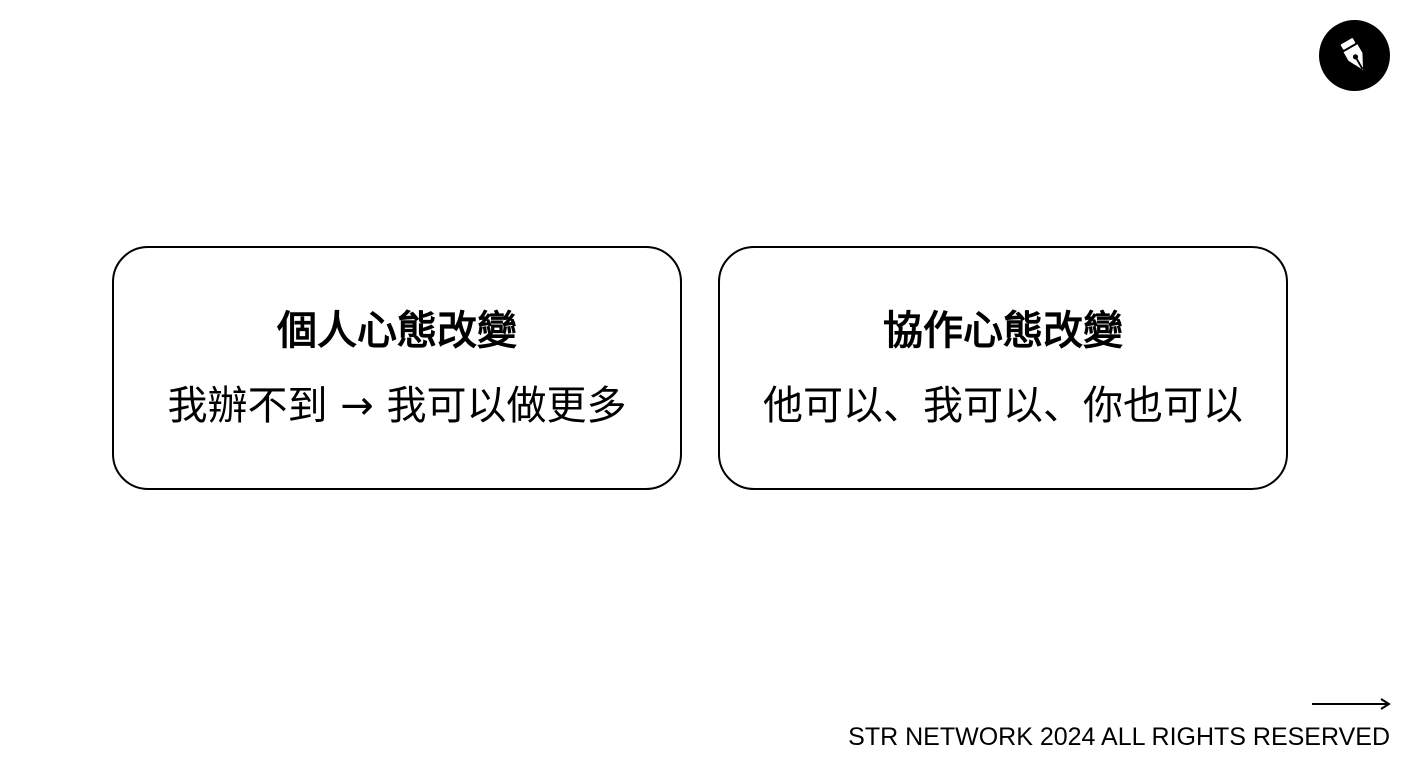 Image resolution: width=1411 pixels, height=783 pixels. Describe the element at coordinates (397, 368) in the screenshot. I see `card-personal-mindset: 個人心態改變 我辦不到 → 我可以做更多` at that location.